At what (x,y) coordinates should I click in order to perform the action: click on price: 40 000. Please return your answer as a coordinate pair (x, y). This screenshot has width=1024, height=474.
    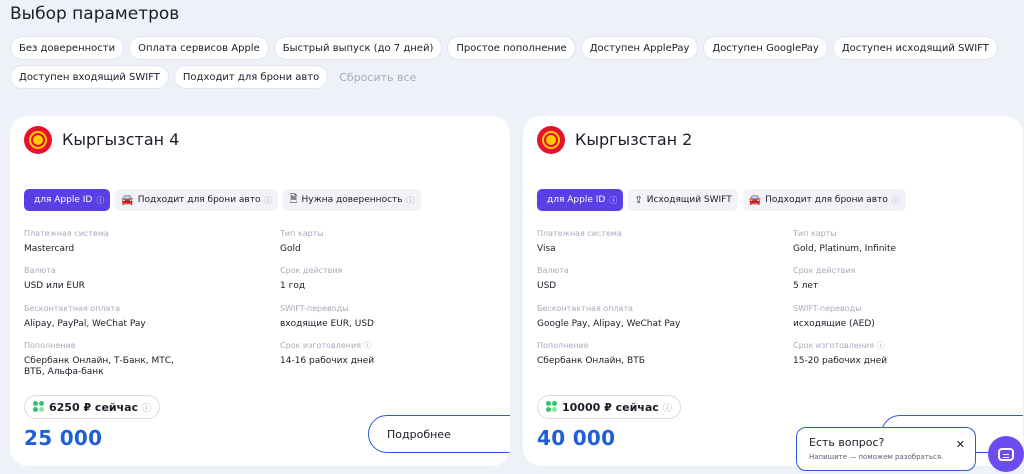
    Looking at the image, I should click on (576, 438).